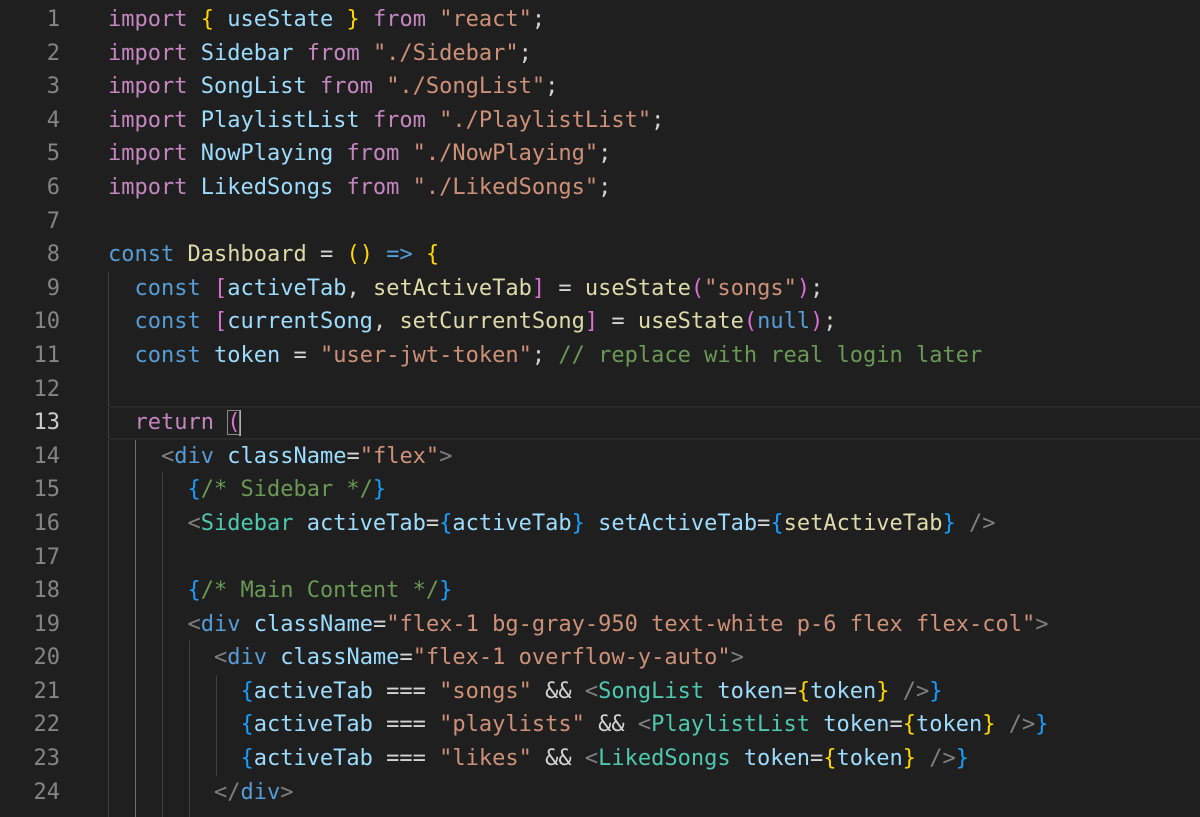 This screenshot has width=1200, height=817. Describe the element at coordinates (485, 19) in the screenshot. I see `string: "react"` at that location.